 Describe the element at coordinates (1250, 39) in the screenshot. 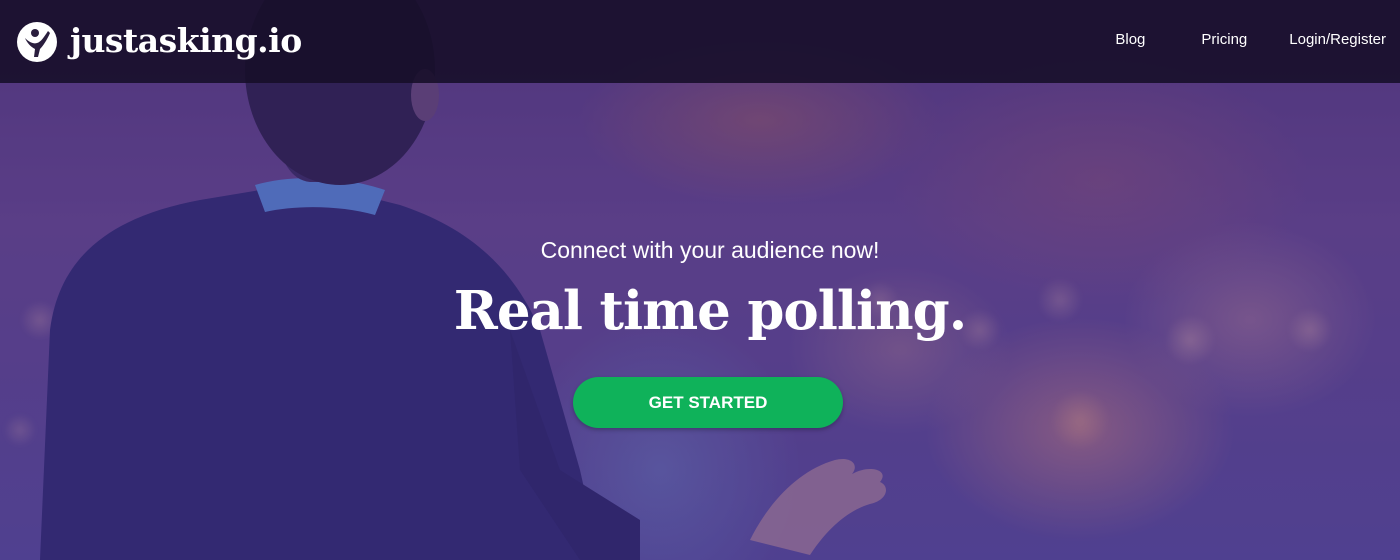

I see `nav-links: Blog Pricing Login/Register` at that location.